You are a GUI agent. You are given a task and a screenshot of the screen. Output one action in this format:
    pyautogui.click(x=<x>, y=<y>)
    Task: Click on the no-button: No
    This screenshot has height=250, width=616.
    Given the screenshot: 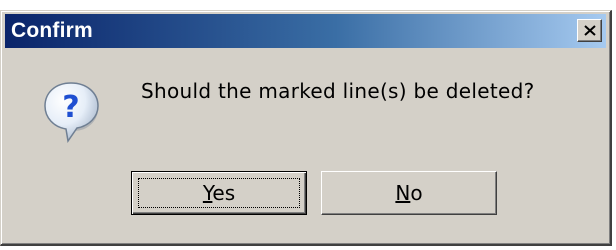 What is the action you would take?
    pyautogui.click(x=409, y=193)
    